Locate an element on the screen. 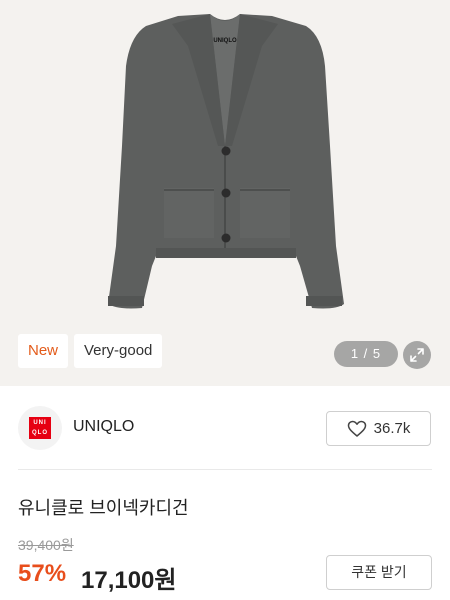 This screenshot has height=600, width=450. sale-price: 17,100원 is located at coordinates (129, 580).